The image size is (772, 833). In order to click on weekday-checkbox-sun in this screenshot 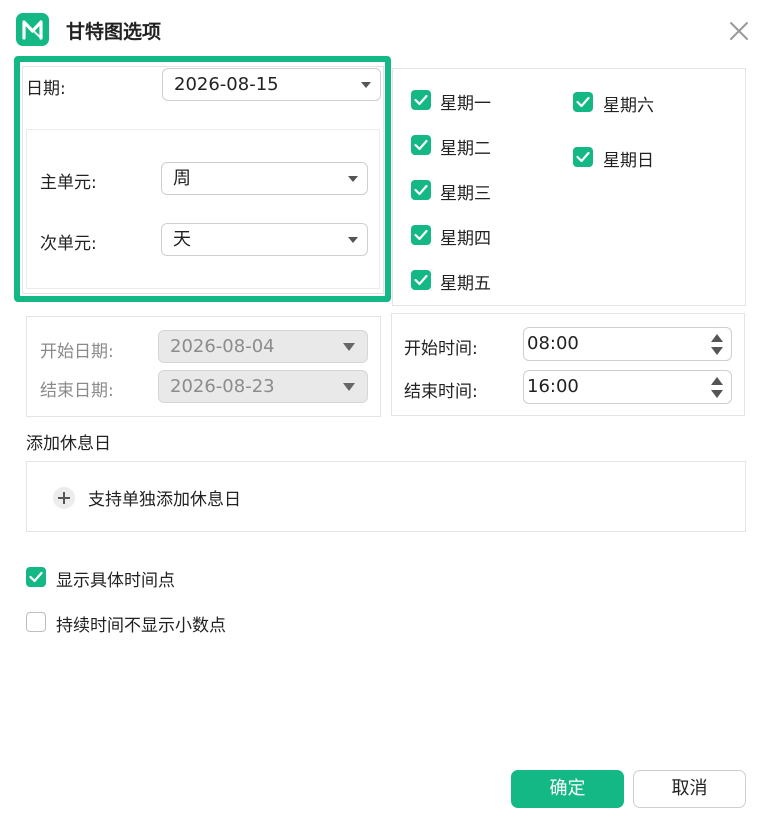, I will do `click(583, 157)`.